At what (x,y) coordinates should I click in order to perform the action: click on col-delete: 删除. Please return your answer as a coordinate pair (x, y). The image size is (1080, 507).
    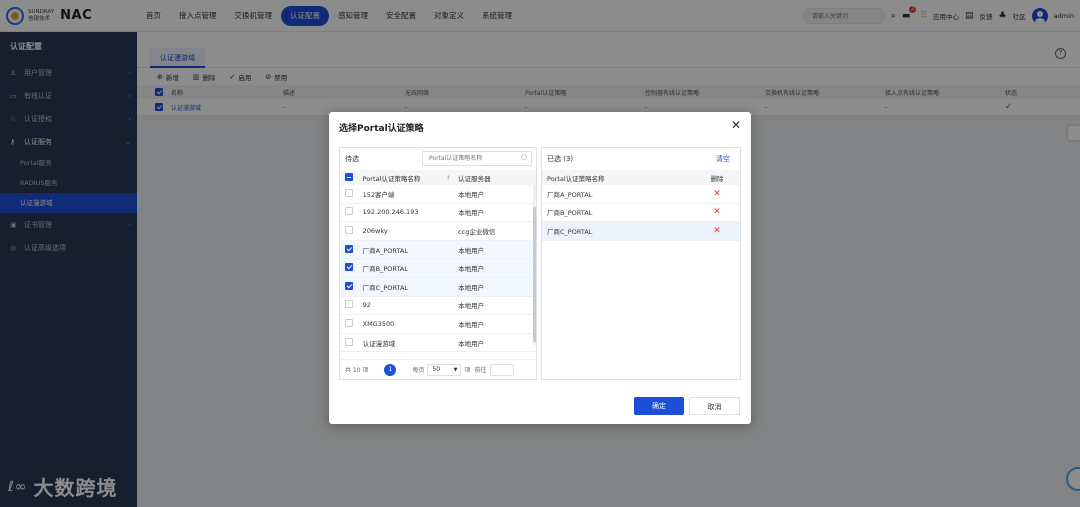
    Looking at the image, I should click on (717, 178).